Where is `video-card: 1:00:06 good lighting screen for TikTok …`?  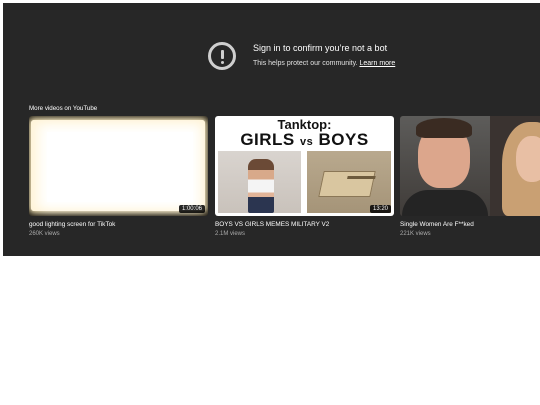
video-card: 1:00:06 good lighting screen for TikTok … is located at coordinates (118, 177).